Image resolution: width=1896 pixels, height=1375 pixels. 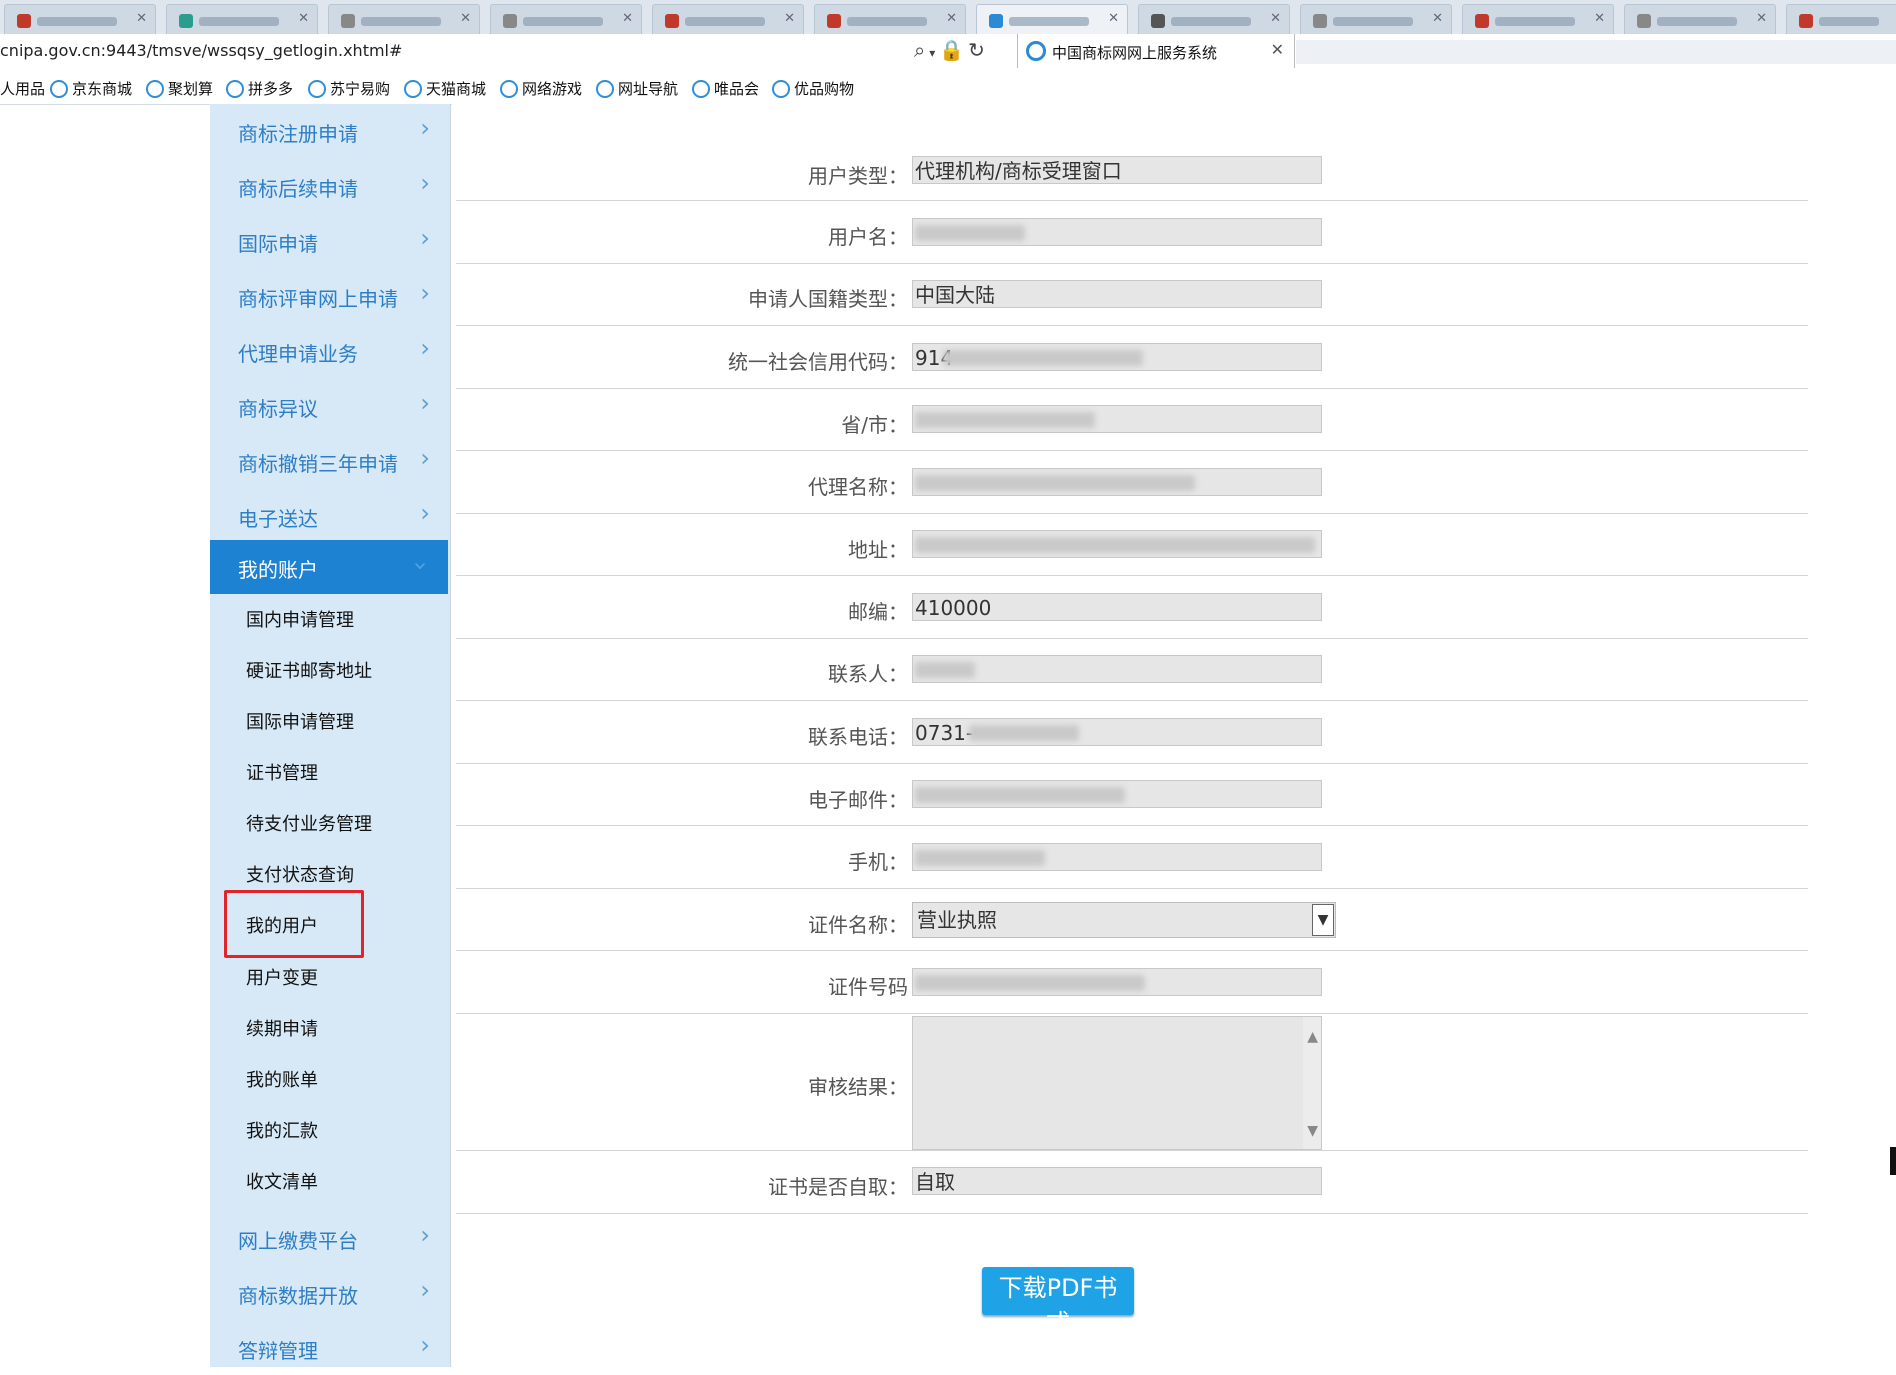 What do you see at coordinates (1132, 172) in the screenshot?
I see `form-row-user-type: 用户类型： 代理机构/商标受理窗口` at bounding box center [1132, 172].